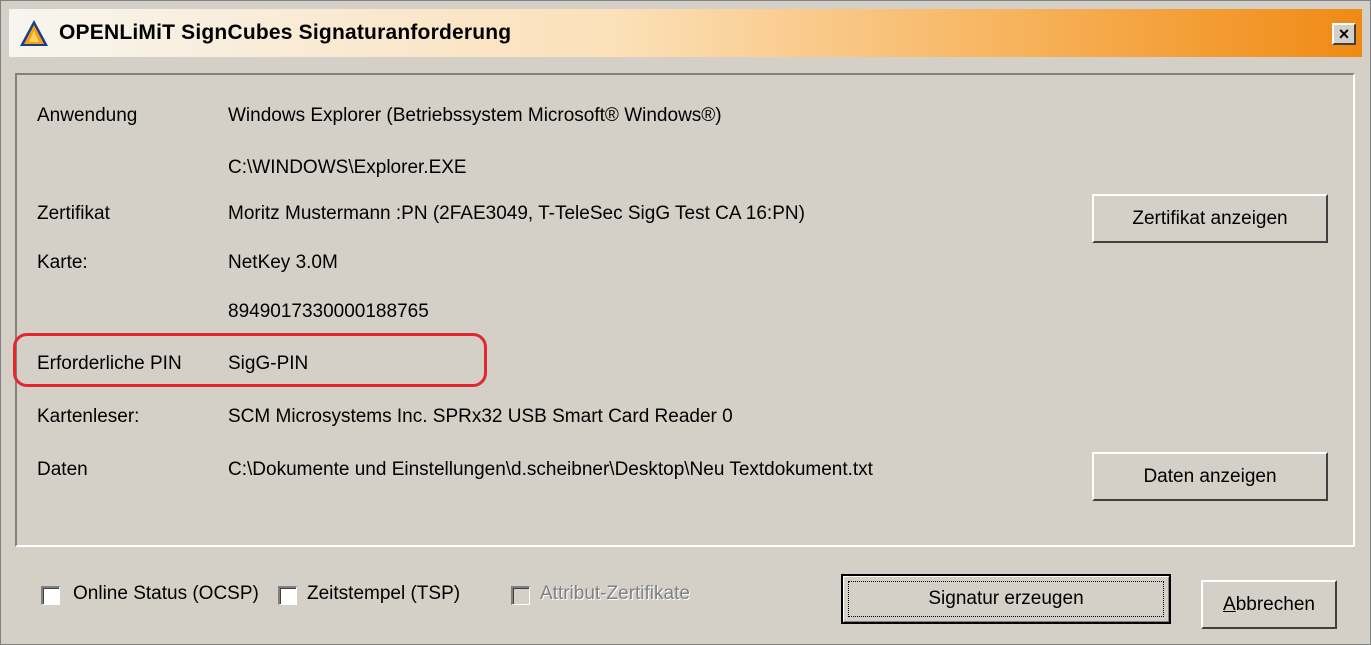  I want to click on label-anwendung: Anwendung, so click(87, 115).